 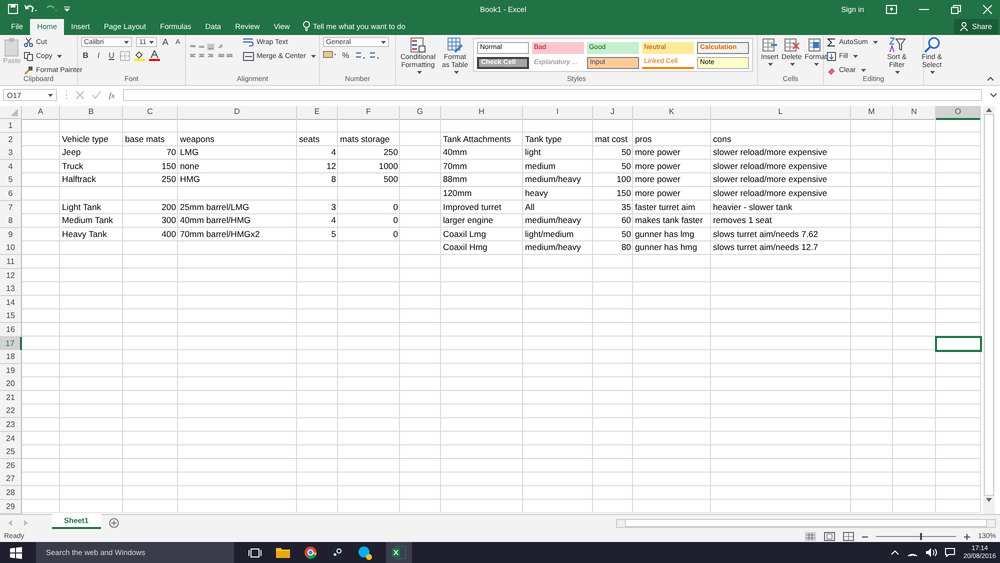 I want to click on row-header: 27, so click(x=11, y=479).